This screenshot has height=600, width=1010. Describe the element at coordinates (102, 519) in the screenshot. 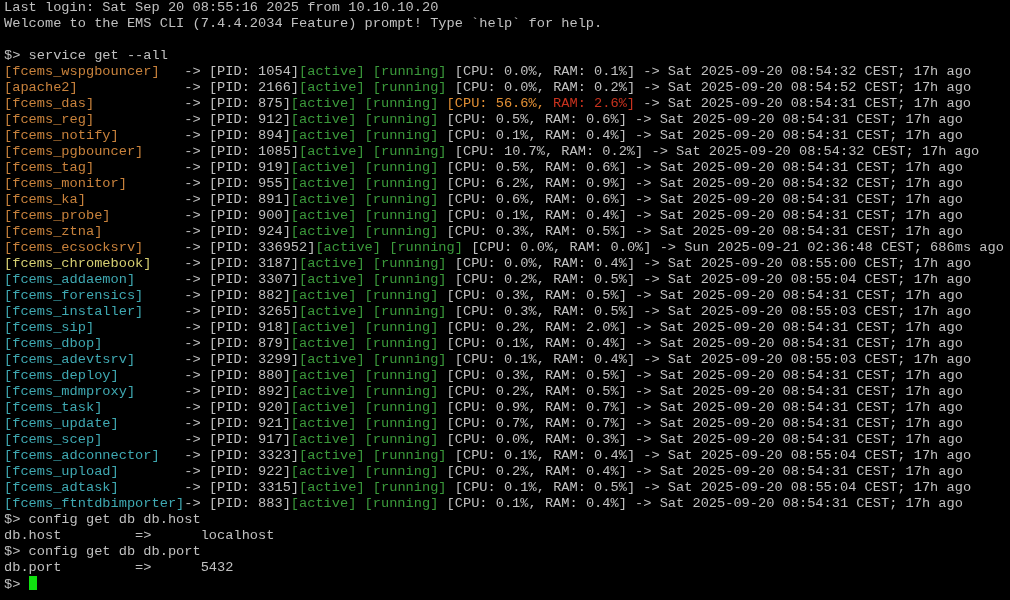

I see `command-line: $> config get db db.host` at that location.